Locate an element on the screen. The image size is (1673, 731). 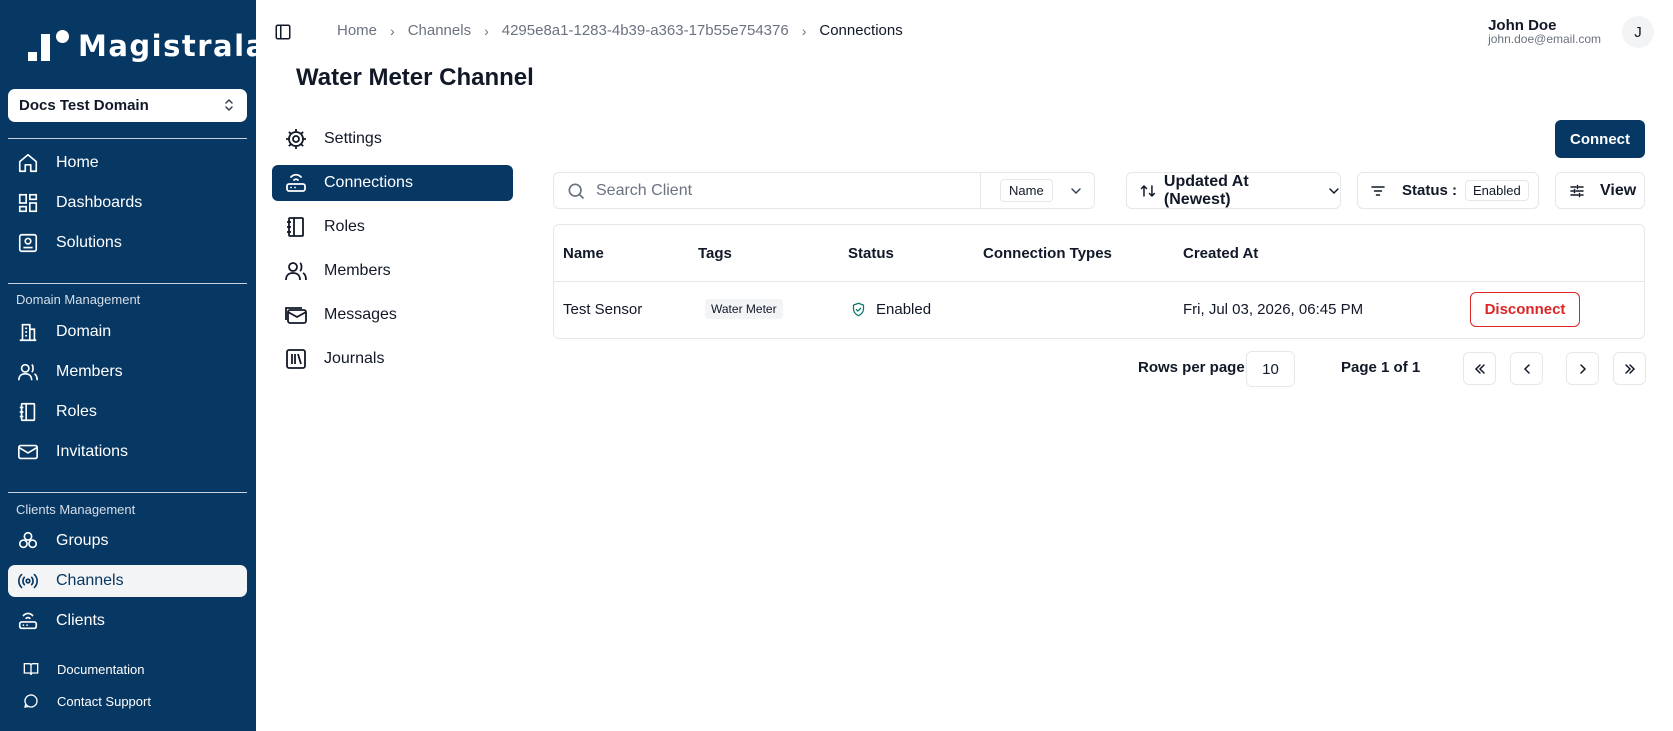
user-info: John Doe john.doe@email.com is located at coordinates (1544, 31).